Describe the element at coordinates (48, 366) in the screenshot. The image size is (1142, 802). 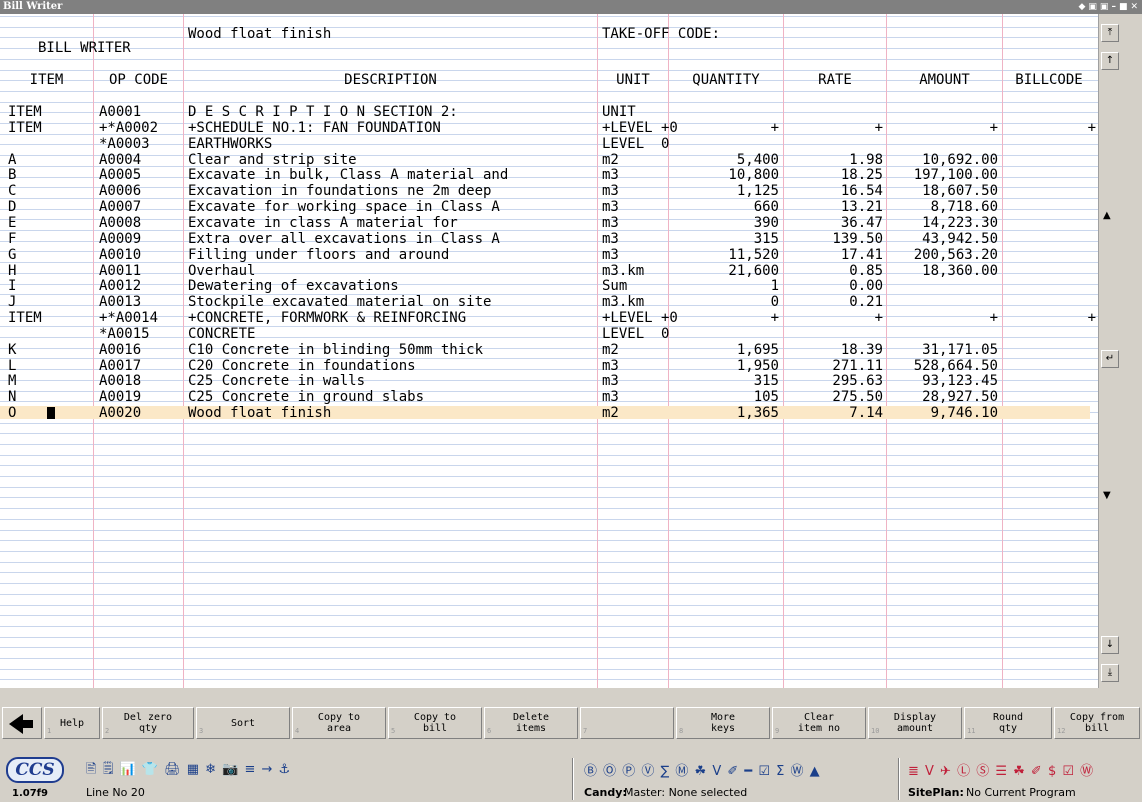
I see `cell-item: L` at that location.